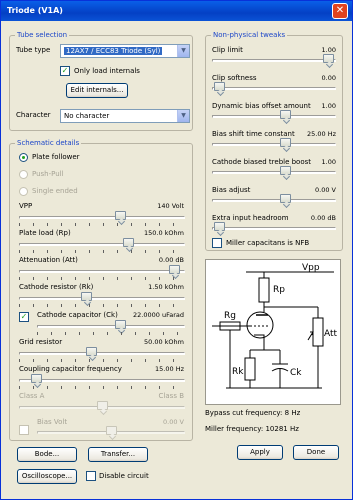 This screenshot has width=353, height=500. I want to click on bias-volt-label: Bias Volt, so click(52, 422).